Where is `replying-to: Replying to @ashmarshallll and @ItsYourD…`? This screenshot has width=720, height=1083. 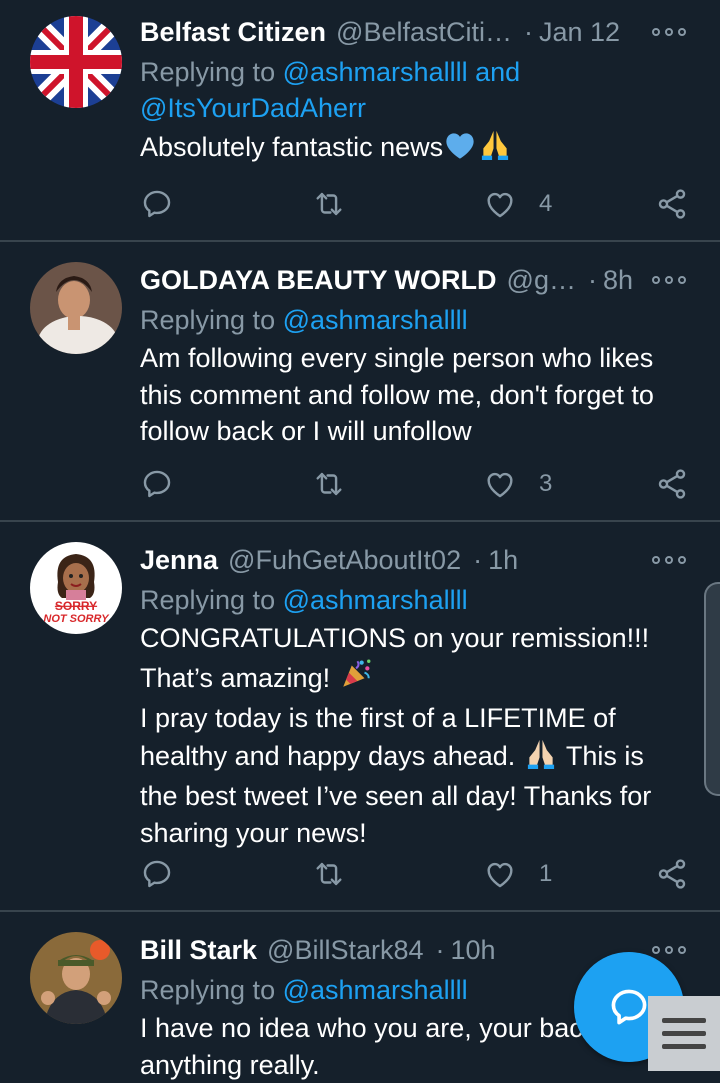
replying-to: Replying to @ashmarshallll and @ItsYourD… is located at coordinates (413, 90).